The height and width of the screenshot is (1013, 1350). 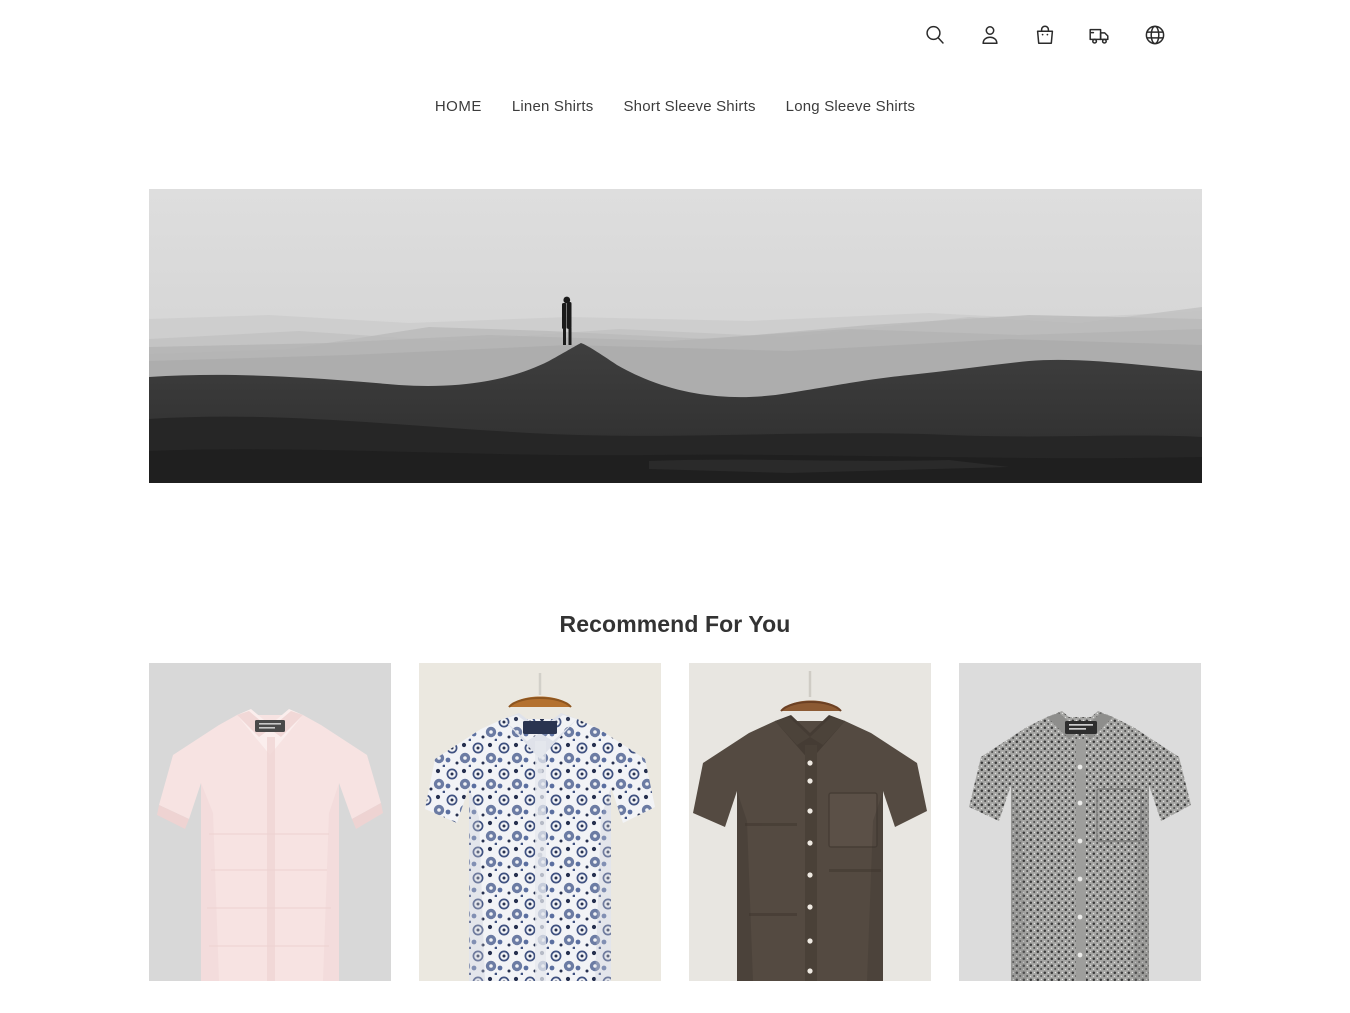 I want to click on nav-item-long-sleeve-shirts: Long Sleeve Shirts, so click(x=851, y=106).